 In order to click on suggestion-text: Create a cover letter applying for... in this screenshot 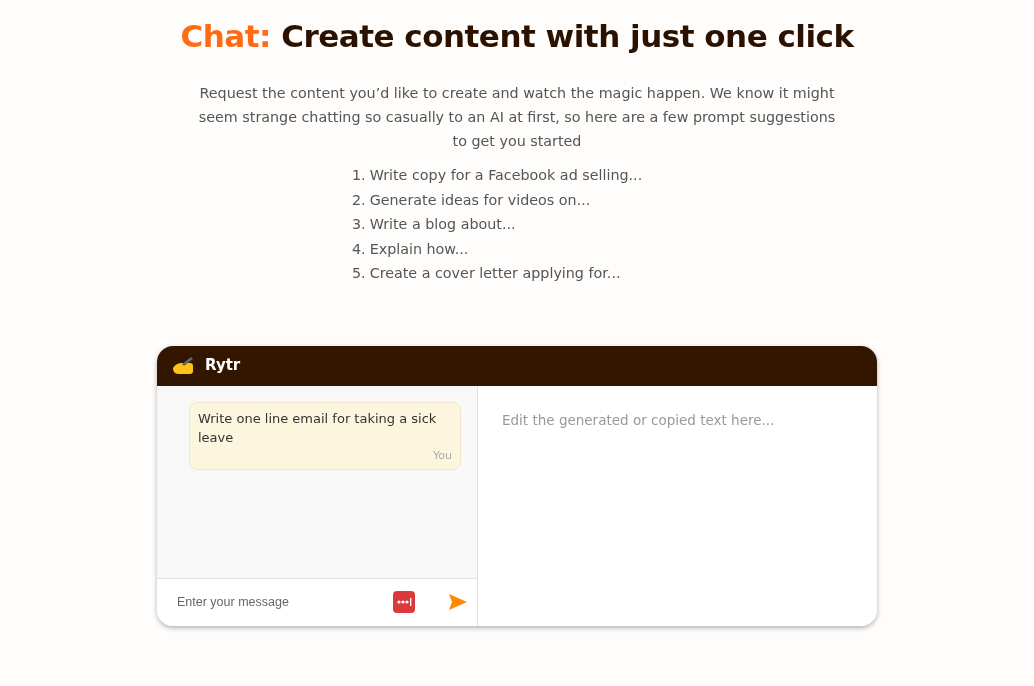, I will do `click(495, 274)`.